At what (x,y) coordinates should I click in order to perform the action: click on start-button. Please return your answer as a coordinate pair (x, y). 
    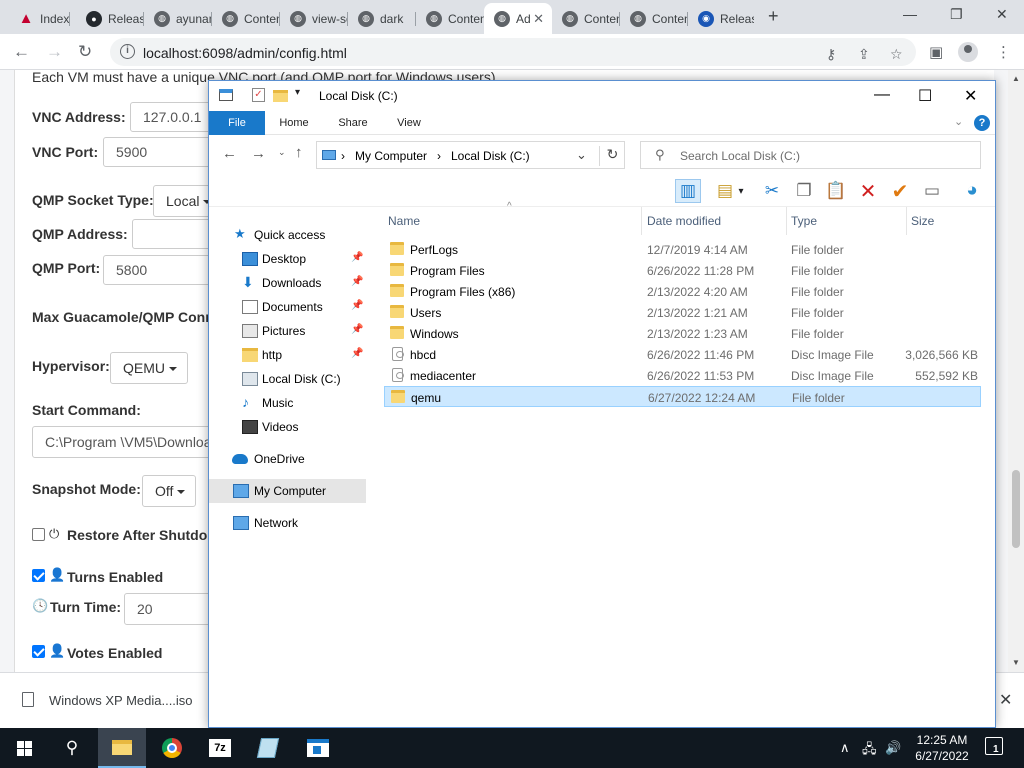
    Looking at the image, I should click on (24, 748).